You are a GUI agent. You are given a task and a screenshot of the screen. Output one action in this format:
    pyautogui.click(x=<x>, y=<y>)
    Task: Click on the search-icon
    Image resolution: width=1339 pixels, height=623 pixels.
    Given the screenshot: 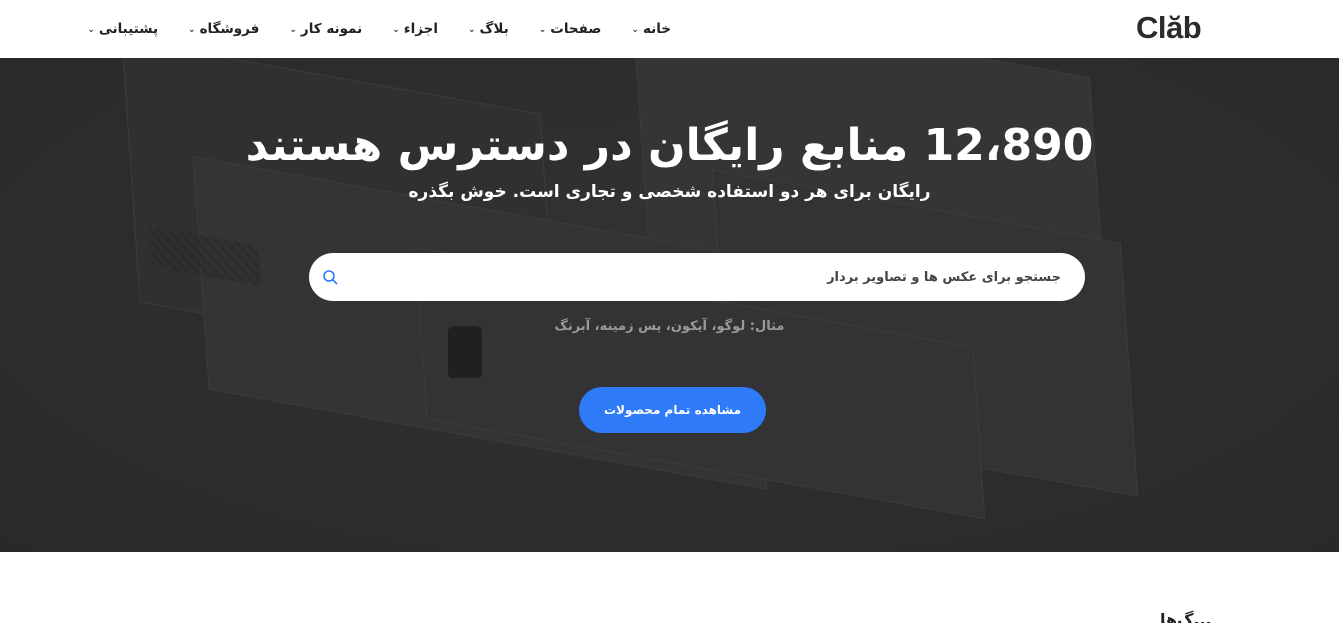 What is the action you would take?
    pyautogui.click(x=330, y=277)
    